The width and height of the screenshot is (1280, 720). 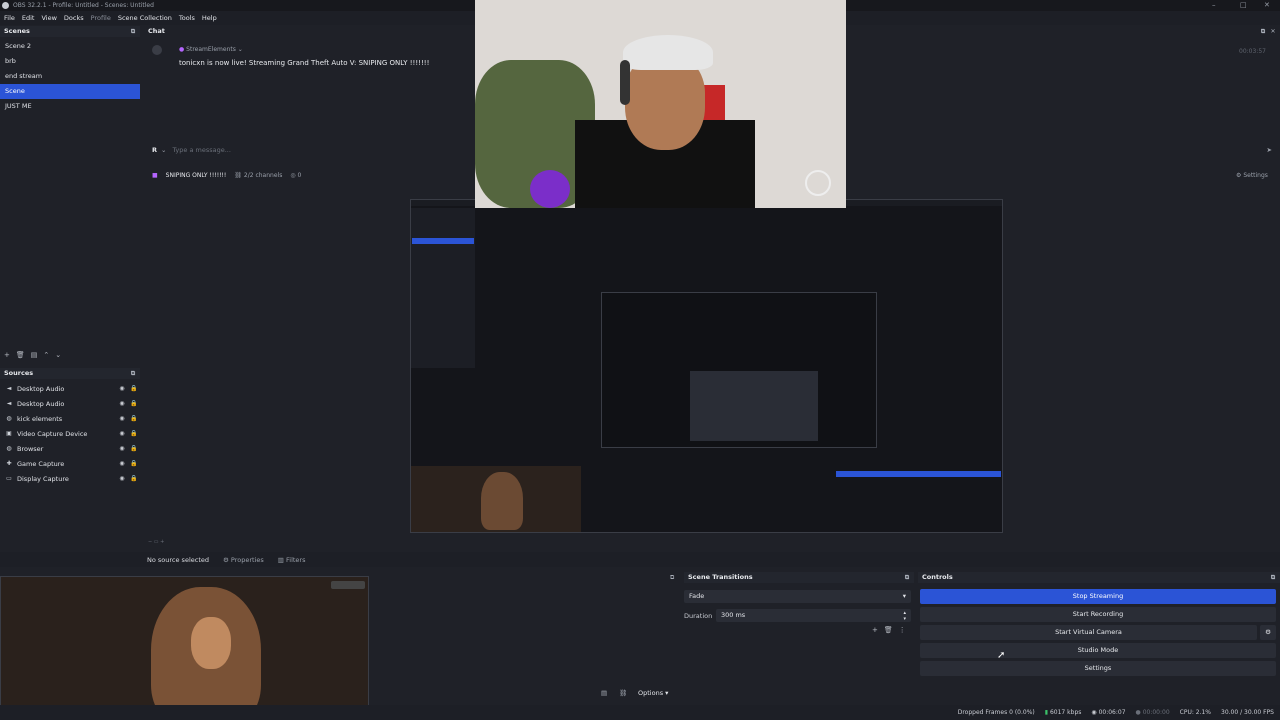 What do you see at coordinates (154, 150) in the screenshot?
I see `platform-icon: R` at bounding box center [154, 150].